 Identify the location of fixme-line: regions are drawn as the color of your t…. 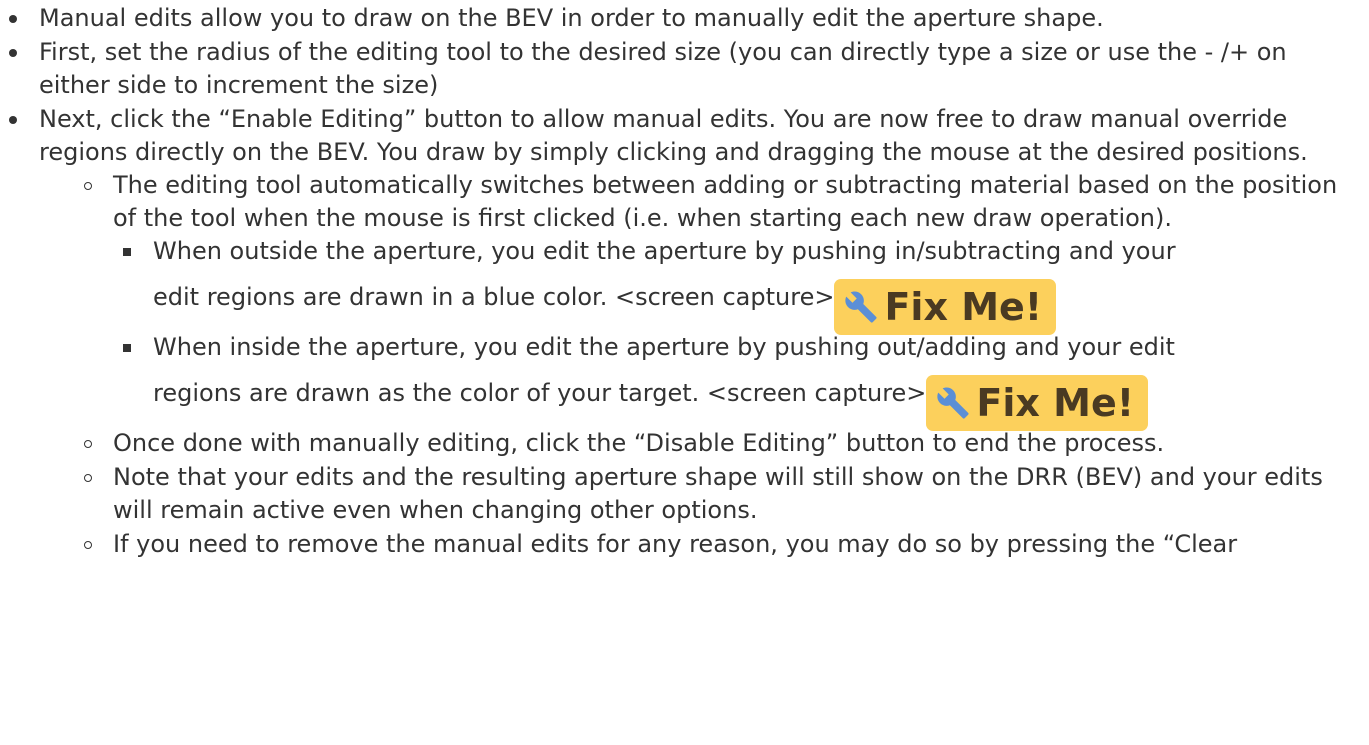
(758, 395).